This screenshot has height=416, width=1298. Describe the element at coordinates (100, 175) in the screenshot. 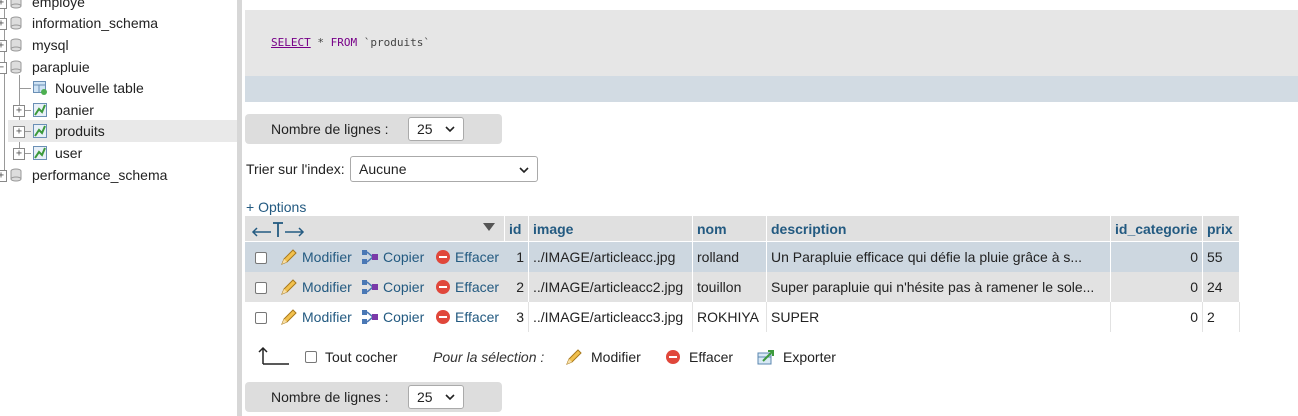

I see `tree-item-label: performance_schema` at that location.